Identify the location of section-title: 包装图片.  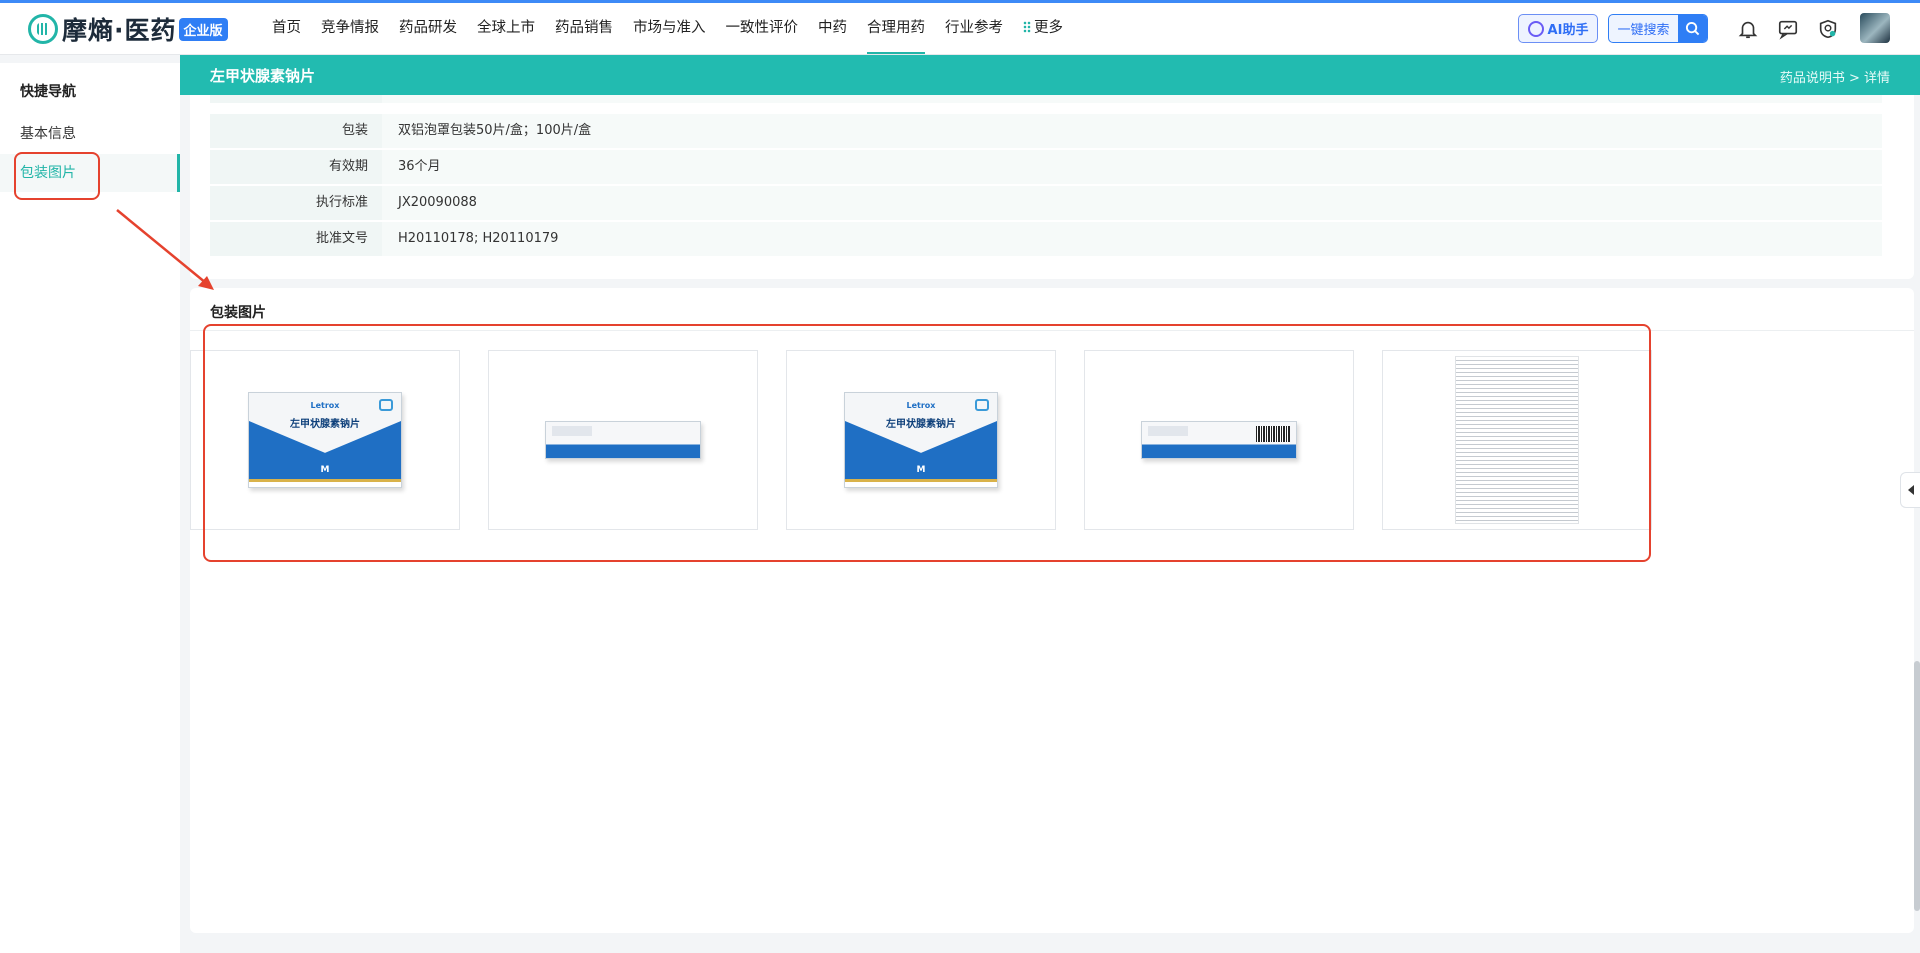
(238, 313).